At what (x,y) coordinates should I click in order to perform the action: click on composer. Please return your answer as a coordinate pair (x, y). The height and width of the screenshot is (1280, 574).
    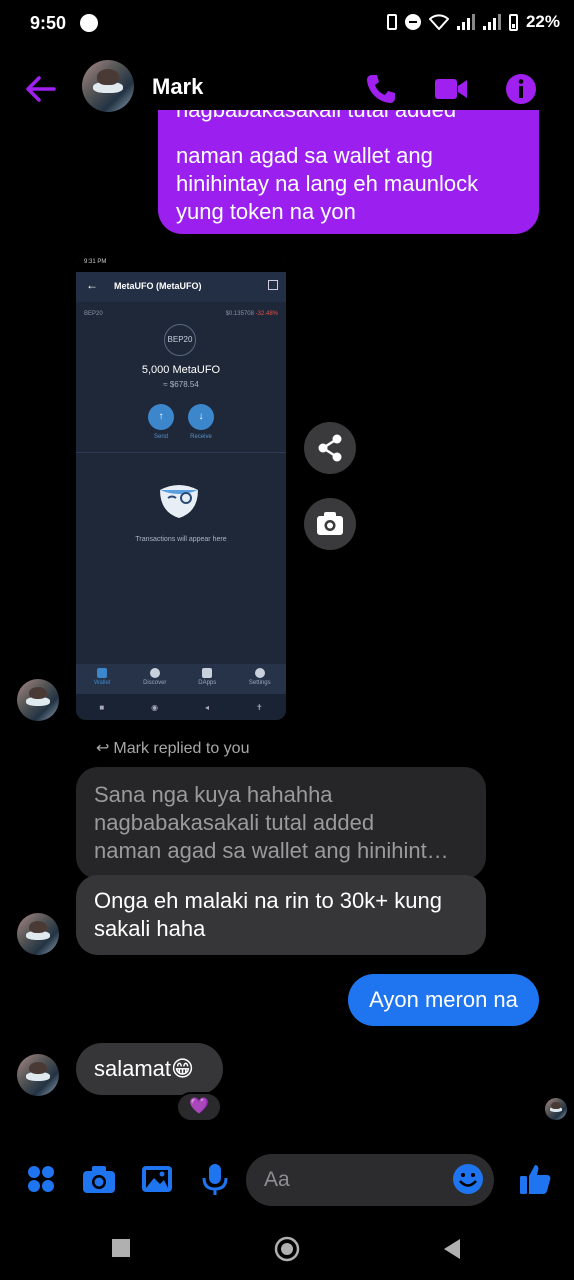
    Looking at the image, I should click on (287, 1182).